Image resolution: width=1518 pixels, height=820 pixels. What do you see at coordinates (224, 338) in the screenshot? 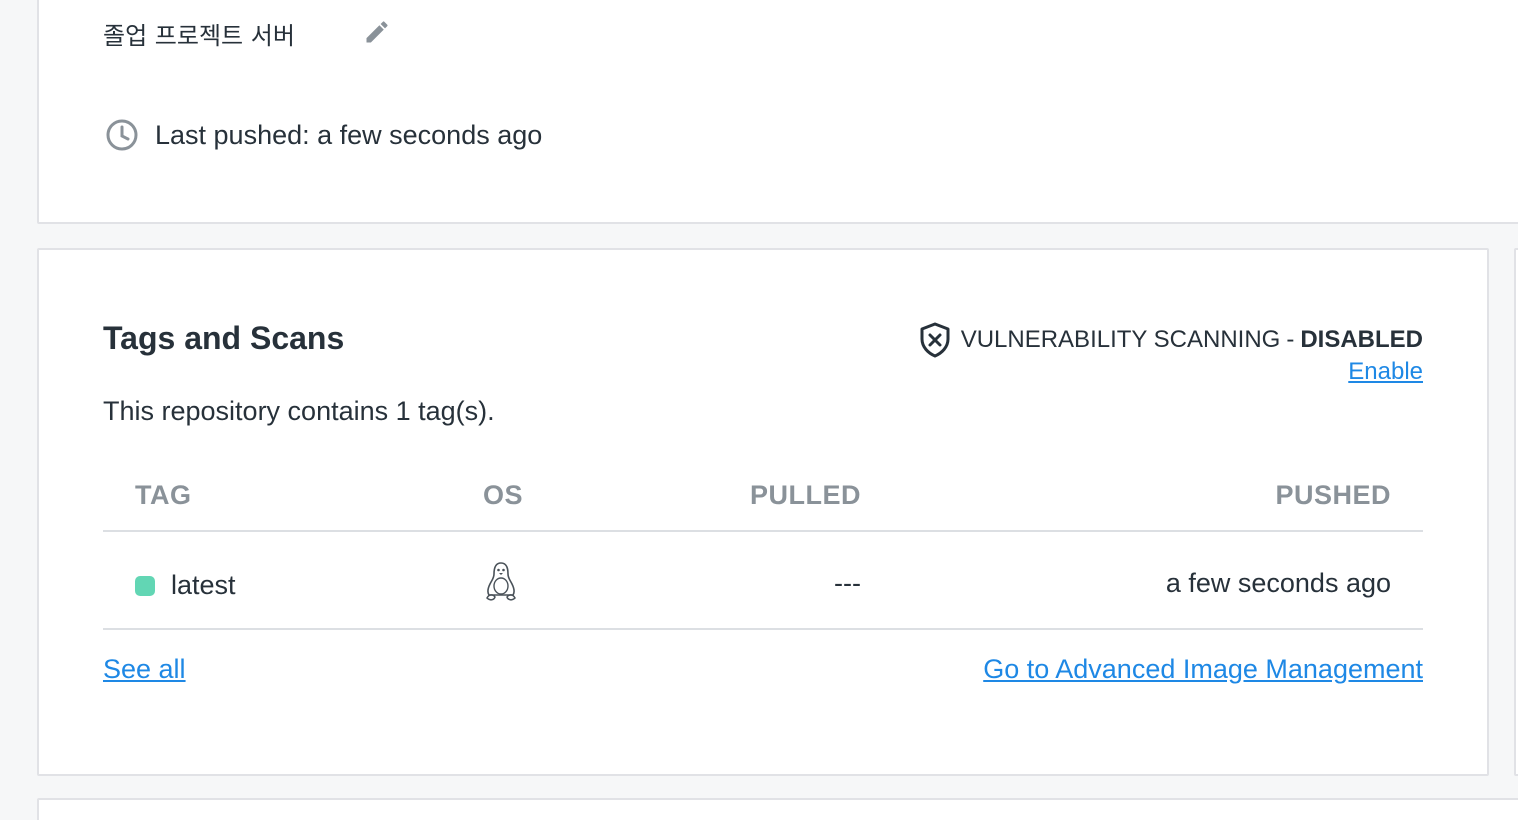
I see `section-title: Tags and Scans` at bounding box center [224, 338].